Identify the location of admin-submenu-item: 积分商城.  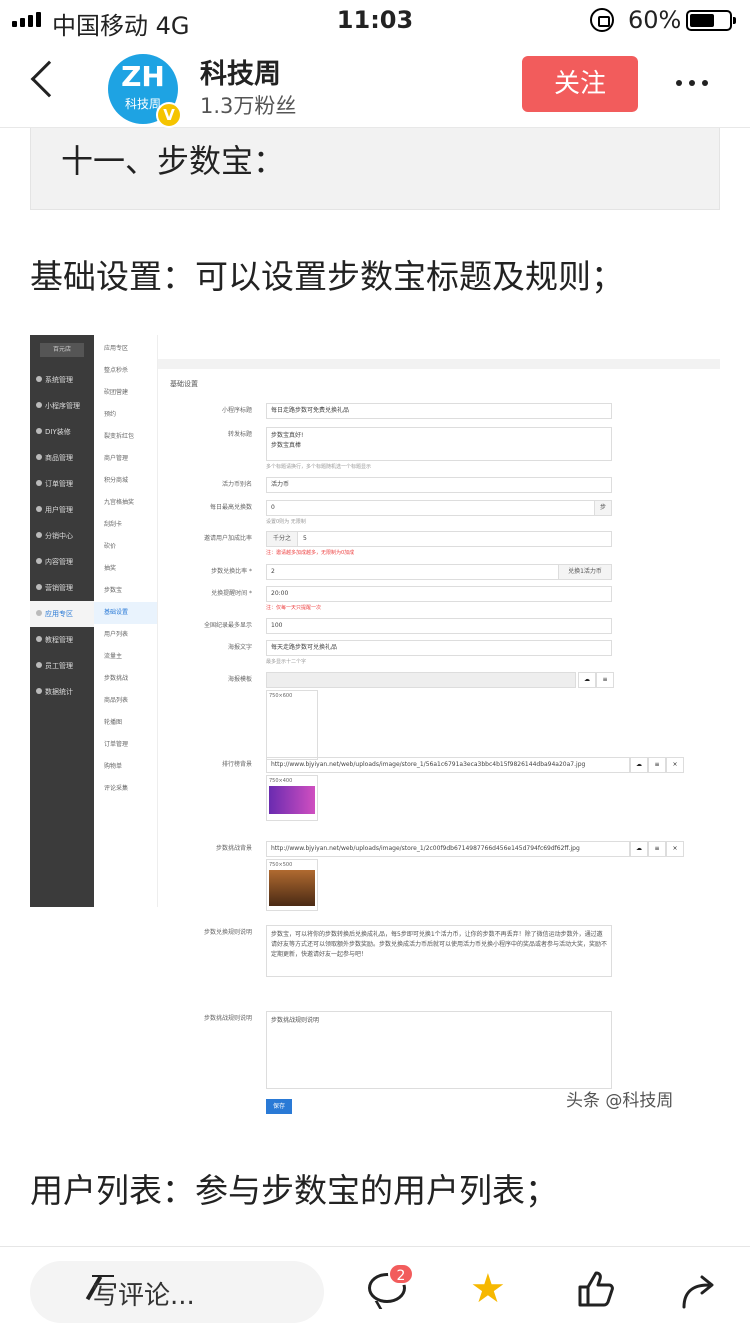
(116, 480).